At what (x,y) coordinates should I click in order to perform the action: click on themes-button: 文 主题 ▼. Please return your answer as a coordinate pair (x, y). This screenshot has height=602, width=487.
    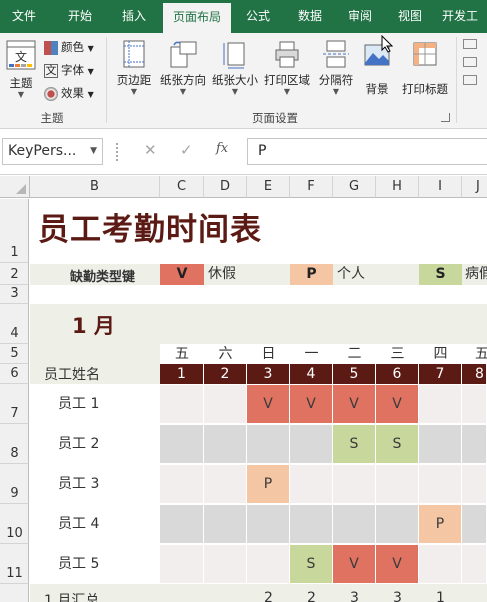
    Looking at the image, I should click on (21, 69).